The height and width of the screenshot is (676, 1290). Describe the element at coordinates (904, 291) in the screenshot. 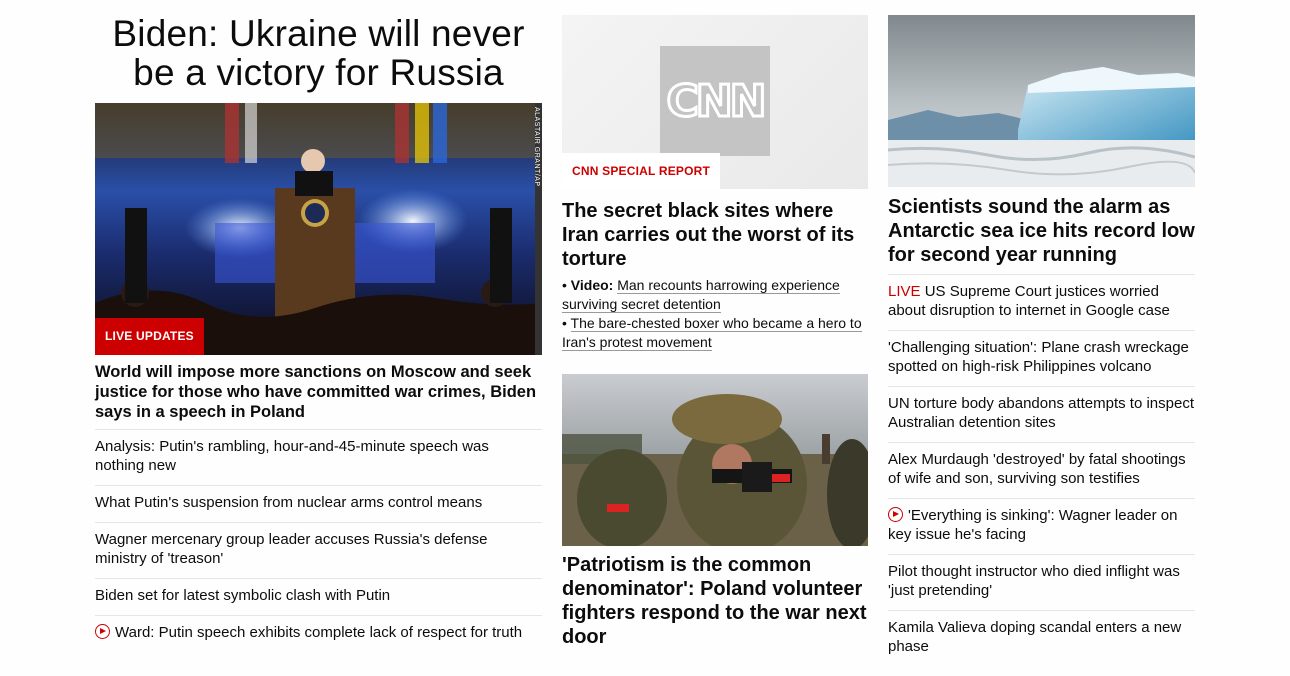

I see `live-label: LIVE` at that location.